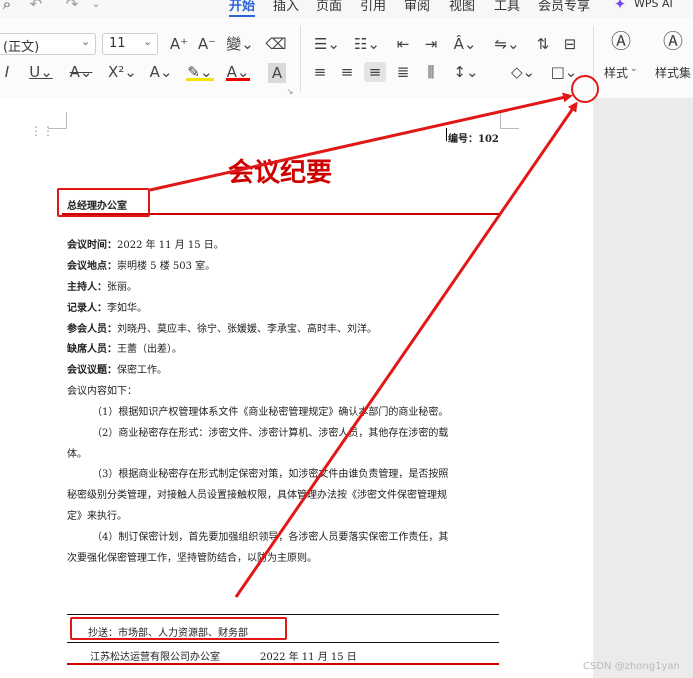 The height and width of the screenshot is (678, 693). What do you see at coordinates (361, 142) in the screenshot?
I see `arrow-to-launcher` at bounding box center [361, 142].